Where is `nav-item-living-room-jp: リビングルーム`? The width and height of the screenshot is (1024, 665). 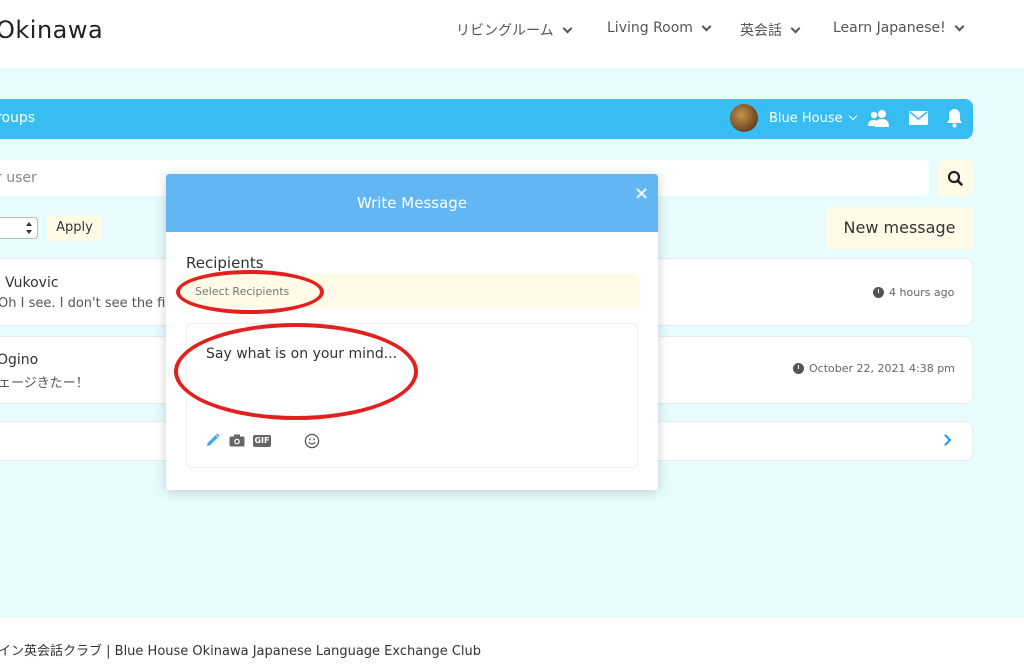 nav-item-living-room-jp: リビングルーム is located at coordinates (514, 30).